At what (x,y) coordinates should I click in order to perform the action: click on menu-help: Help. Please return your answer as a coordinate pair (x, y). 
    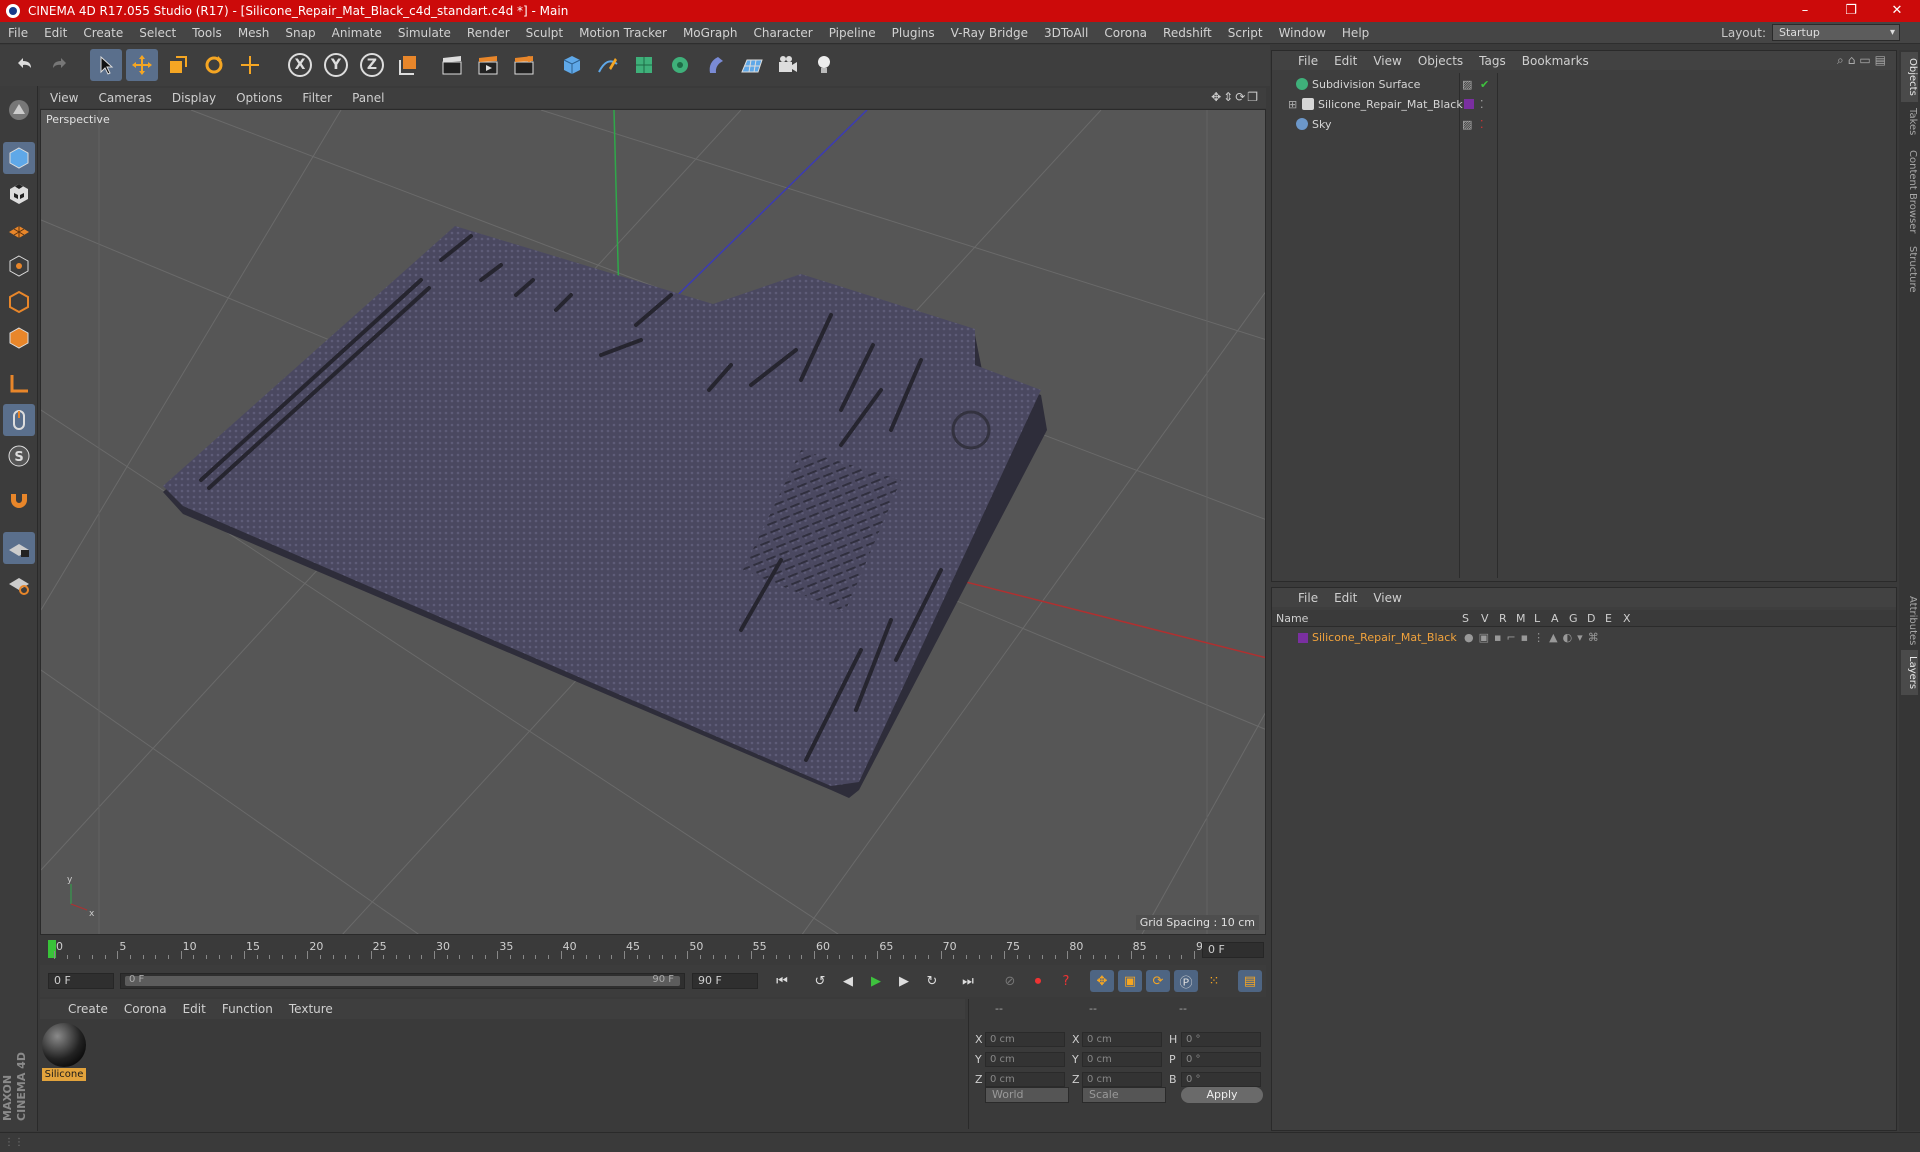
    Looking at the image, I should click on (1355, 33).